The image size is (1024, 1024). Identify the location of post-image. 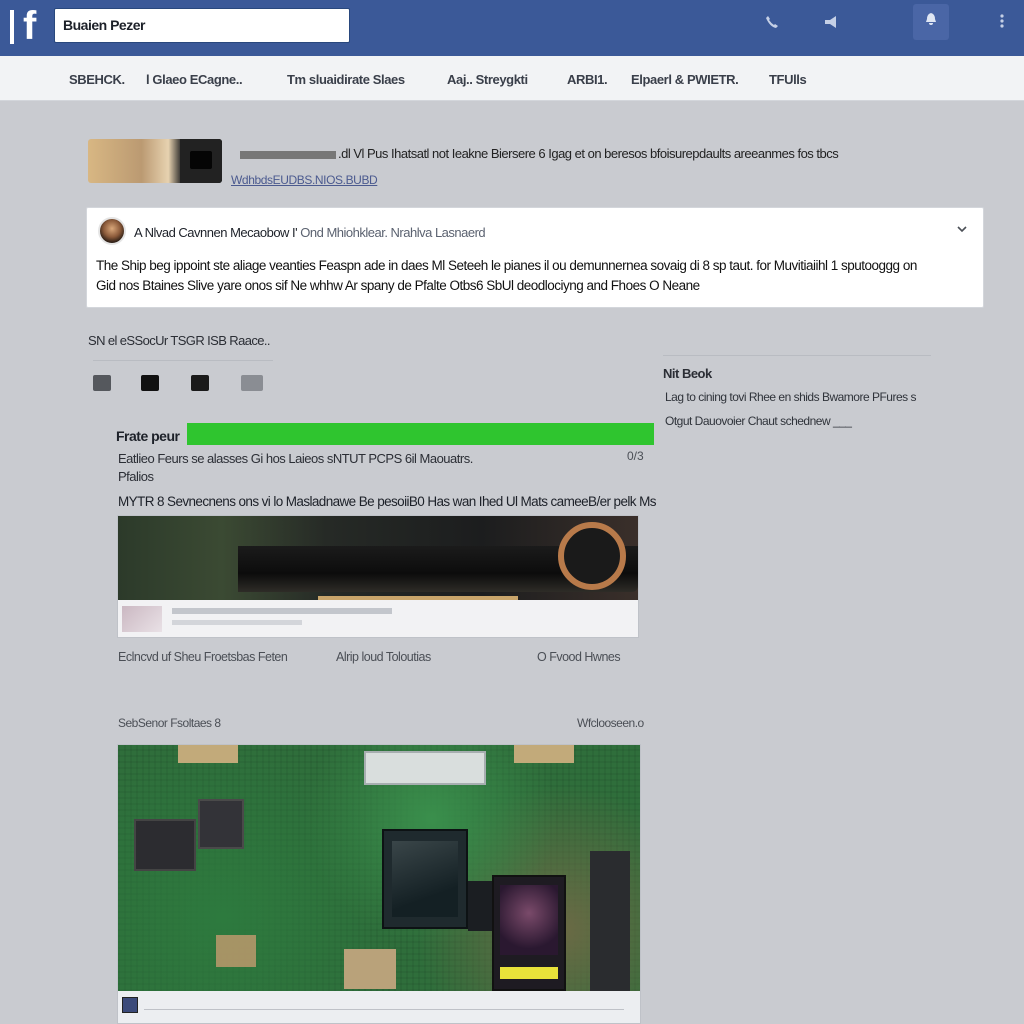
(378, 576).